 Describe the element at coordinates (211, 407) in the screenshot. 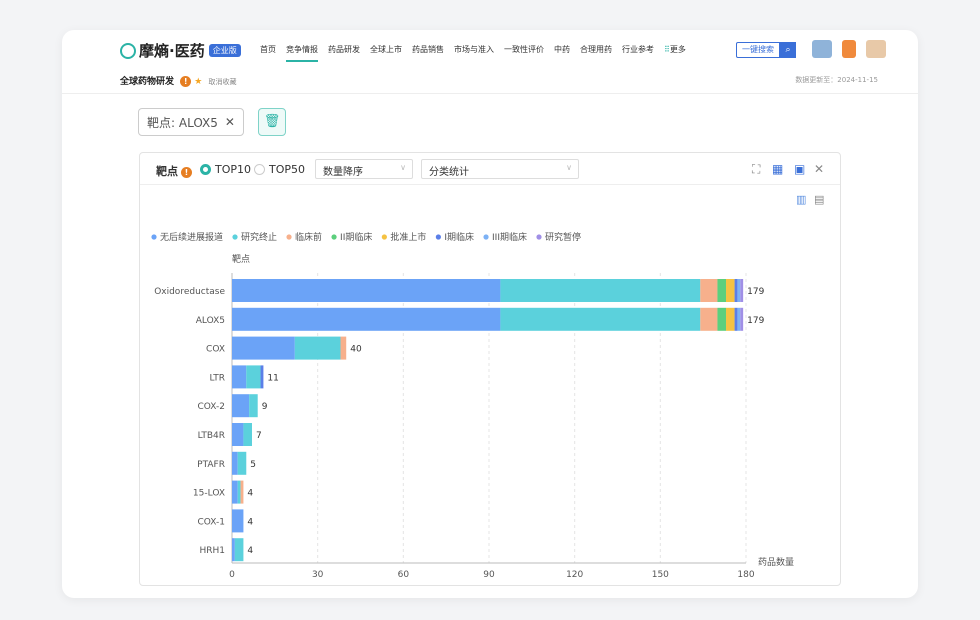

I see `y-tick-label-4: COX-2` at that location.